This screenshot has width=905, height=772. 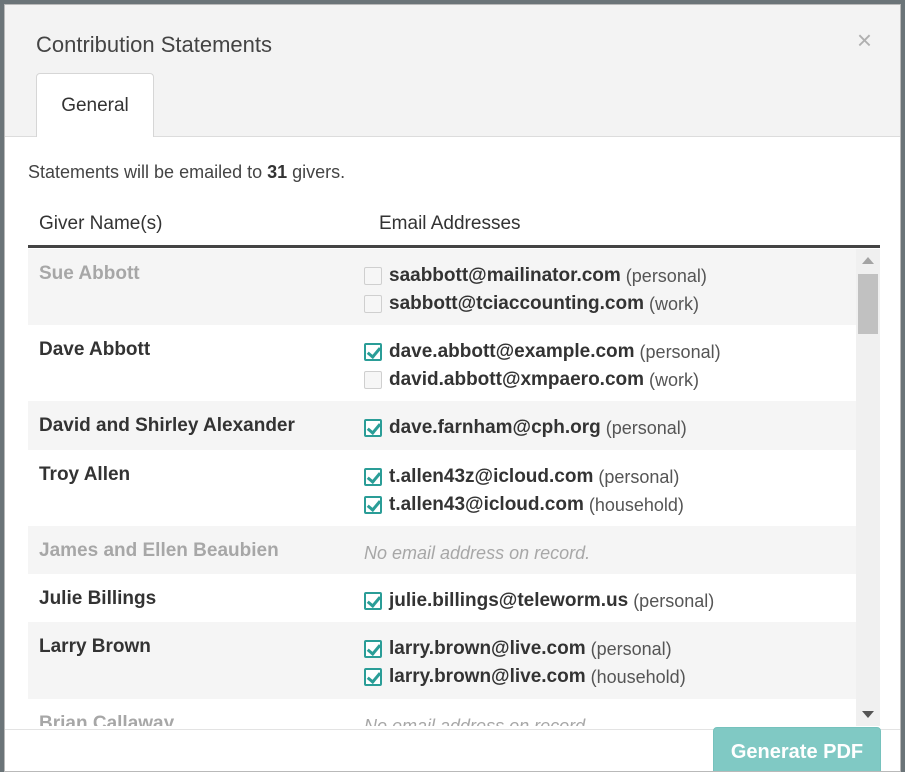 I want to click on giver-name: Julie Billings, so click(x=98, y=598).